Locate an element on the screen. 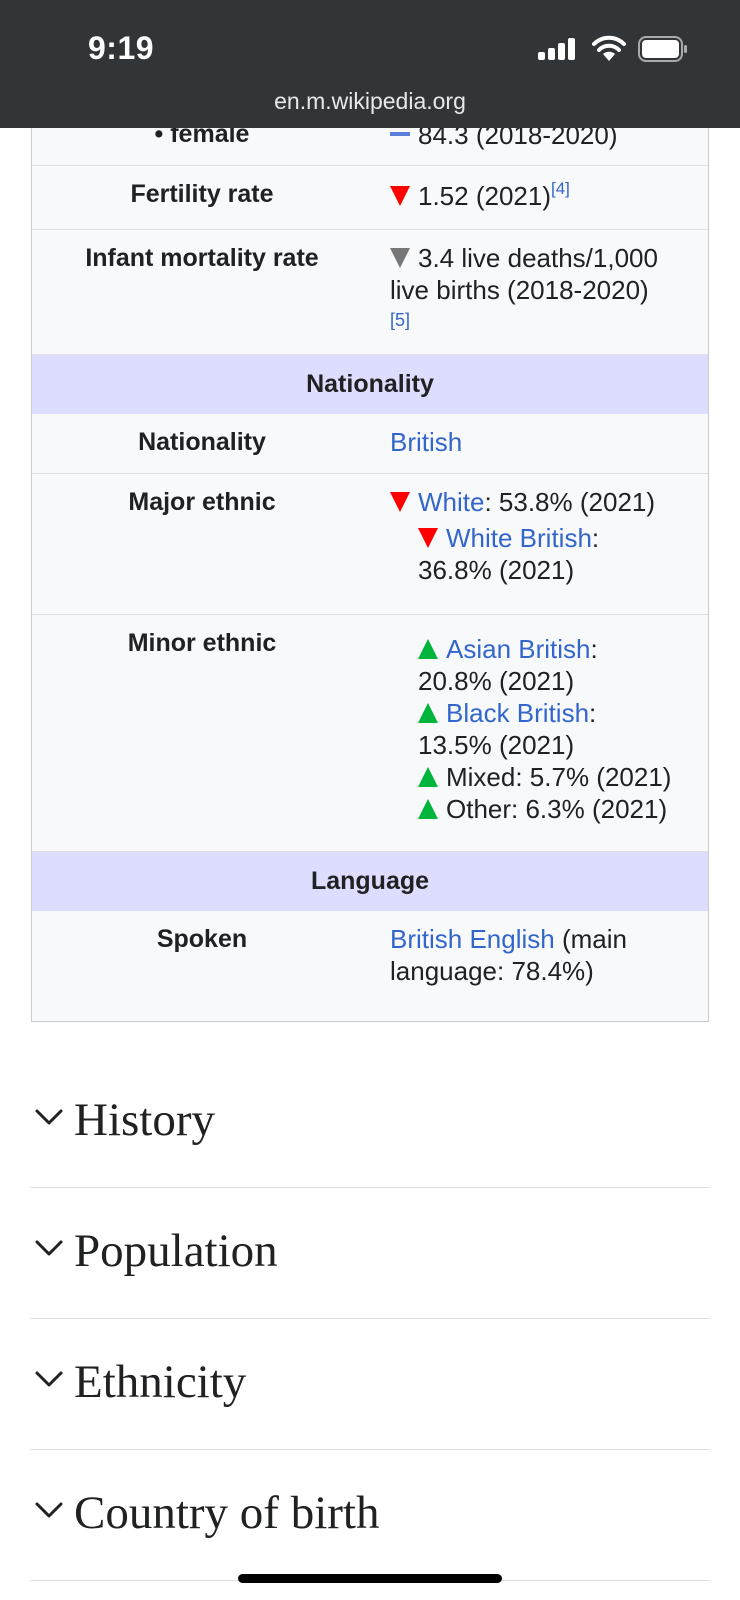  list-item: Asian British: 20.8% (2021) is located at coordinates (508, 665).